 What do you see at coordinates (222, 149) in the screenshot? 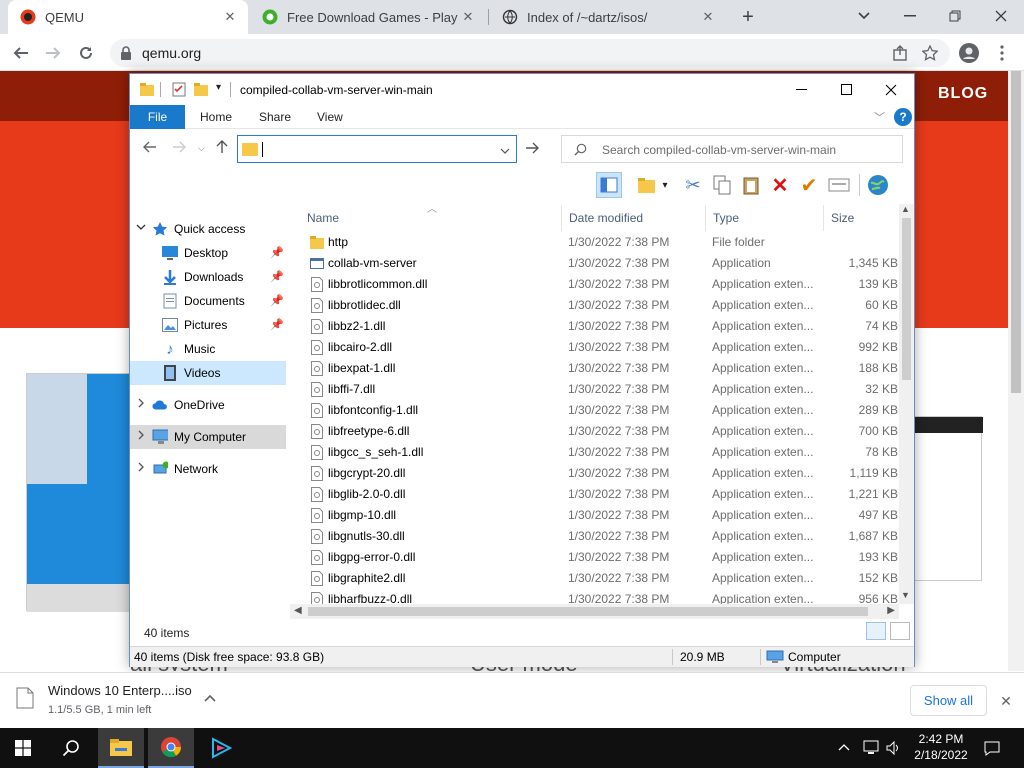
I see `up-arrow-icon` at bounding box center [222, 149].